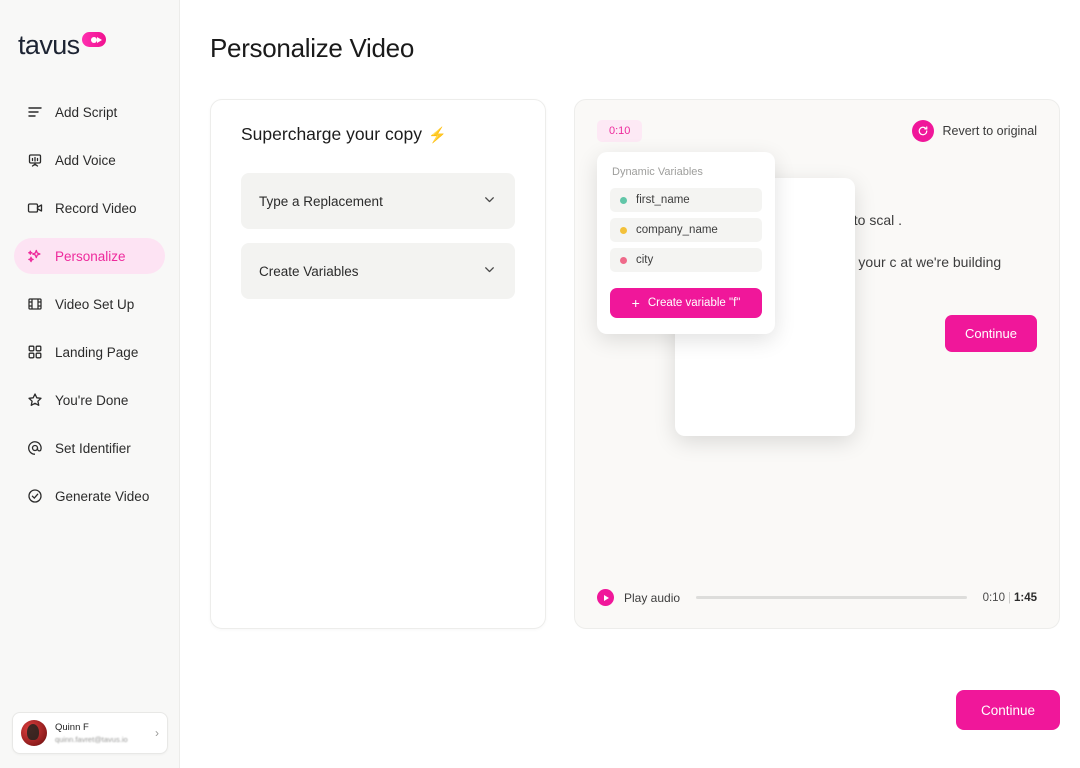 The width and height of the screenshot is (1080, 768). I want to click on revert-to-original-button: Revert to original, so click(974, 131).